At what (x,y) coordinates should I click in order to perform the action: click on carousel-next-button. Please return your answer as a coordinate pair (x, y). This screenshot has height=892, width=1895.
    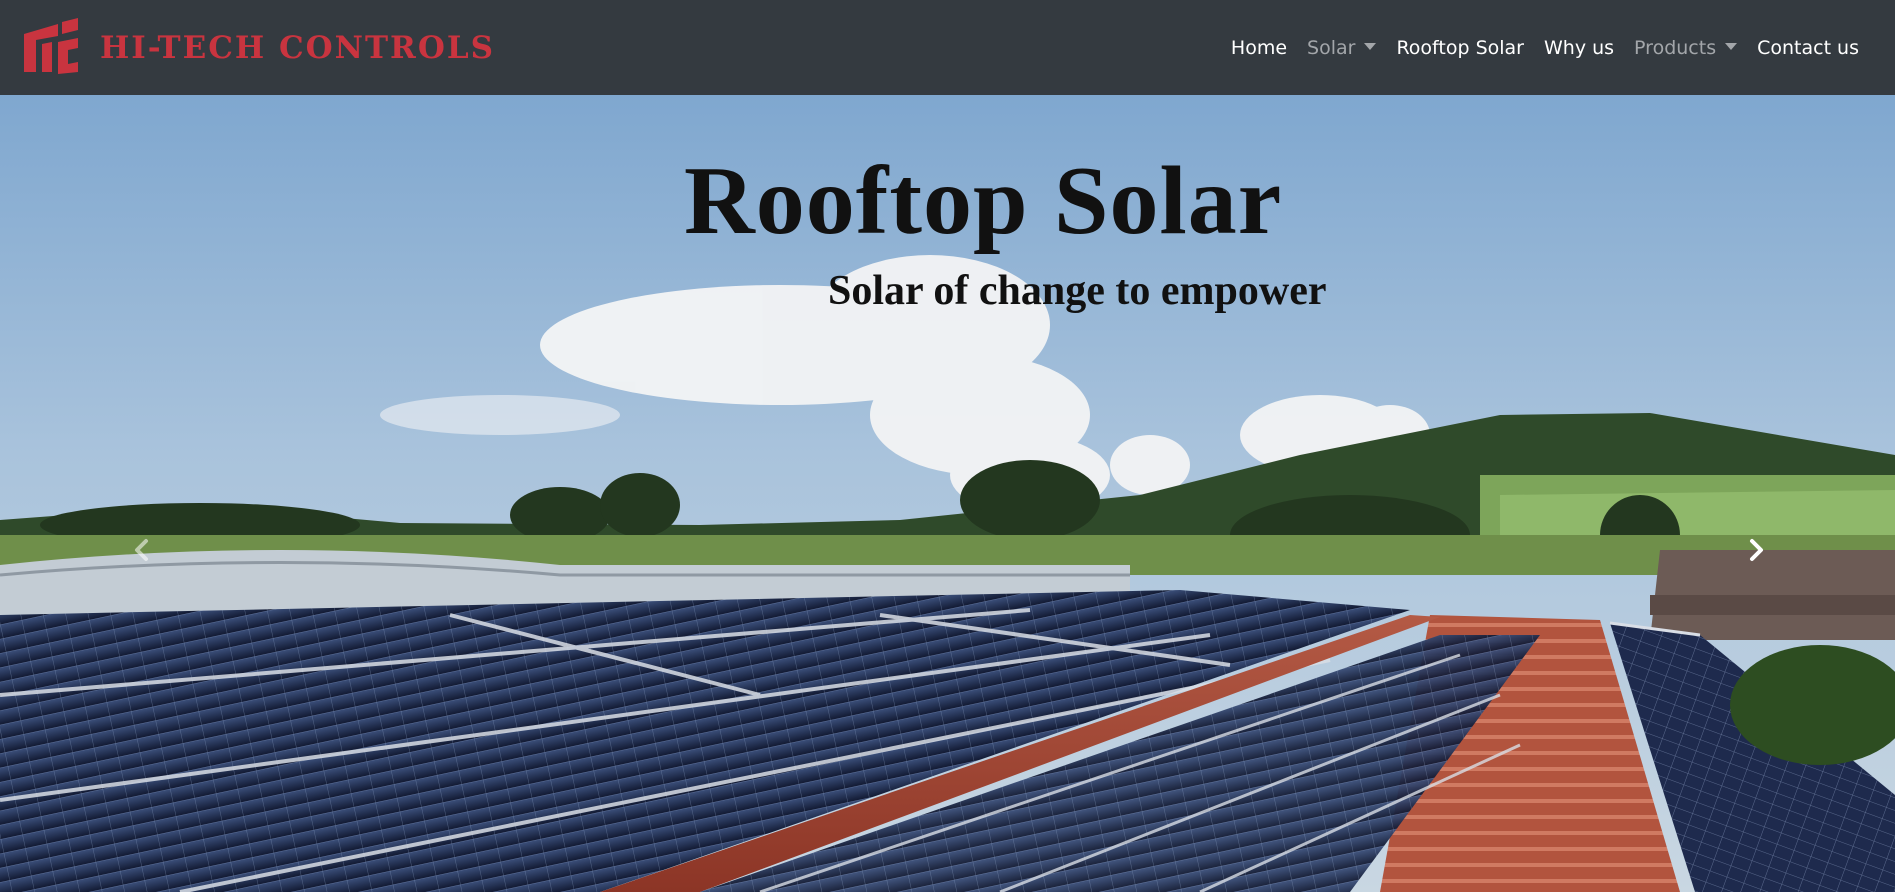
    Looking at the image, I should click on (1756, 550).